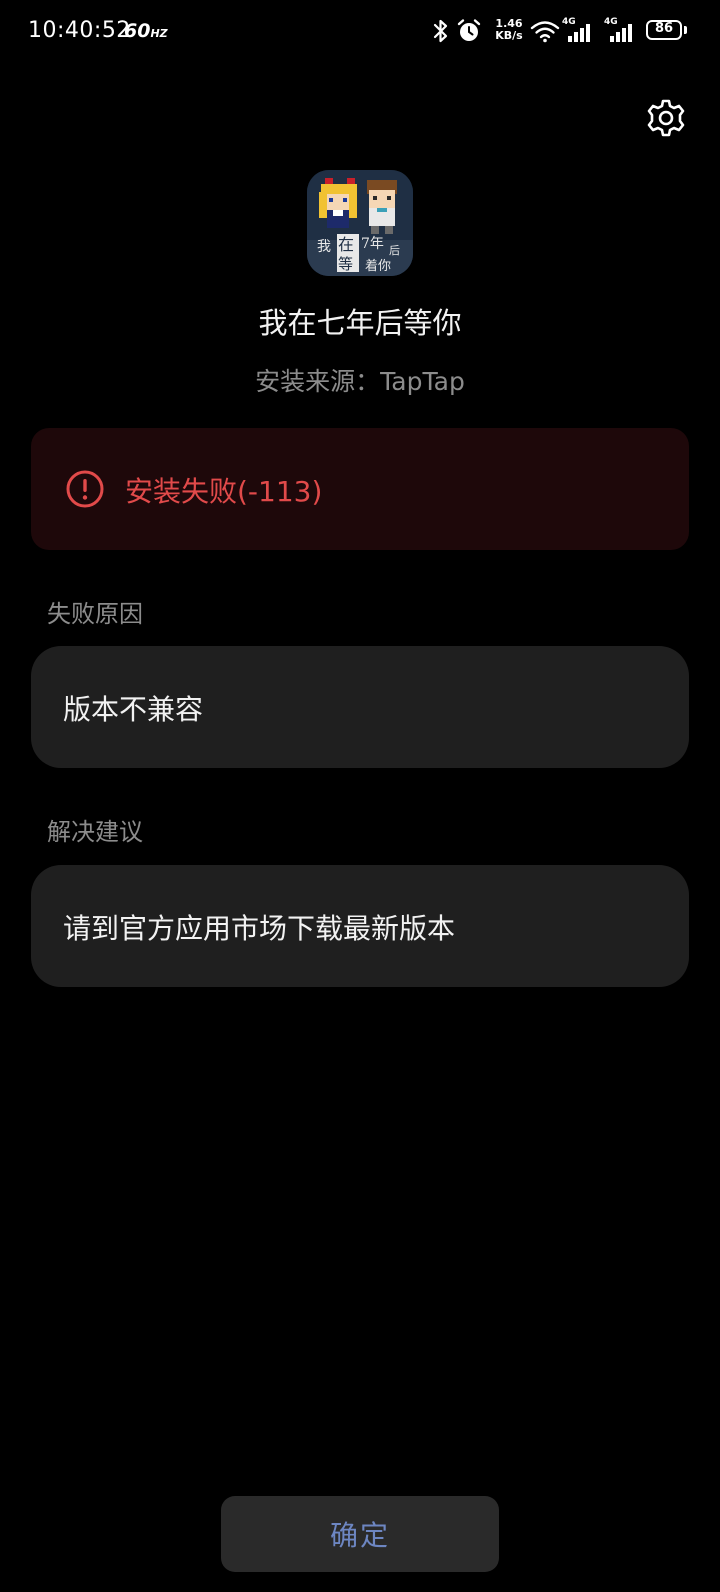 The width and height of the screenshot is (720, 1592). What do you see at coordinates (95, 832) in the screenshot?
I see `suggestion-label: 解决建议` at bounding box center [95, 832].